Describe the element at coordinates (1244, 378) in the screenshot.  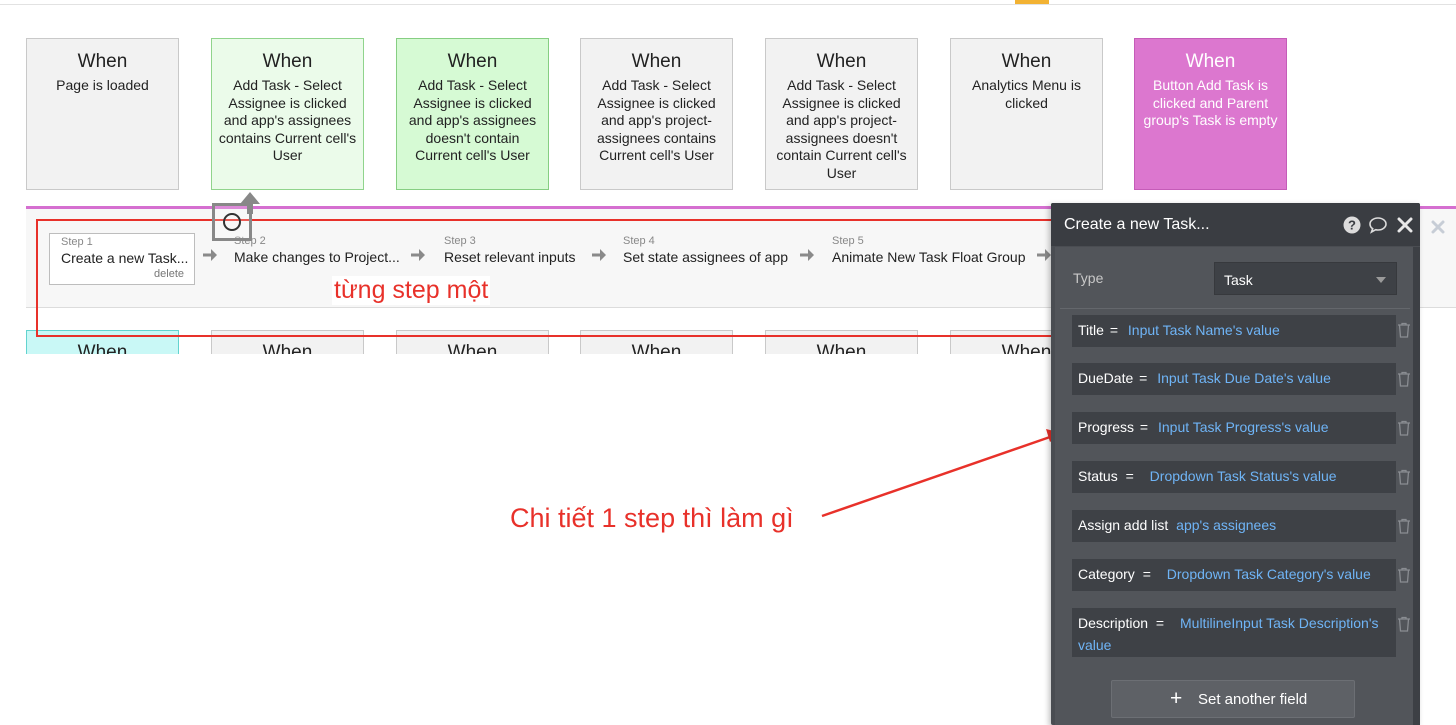
I see `field-value: Input Task Due Date's value` at that location.